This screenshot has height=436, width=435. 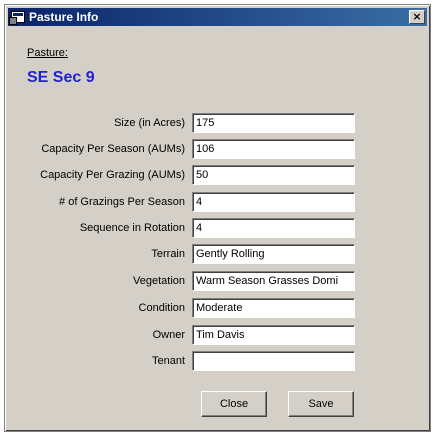 I want to click on title-bar: Pasture Info ×, so click(x=217, y=17).